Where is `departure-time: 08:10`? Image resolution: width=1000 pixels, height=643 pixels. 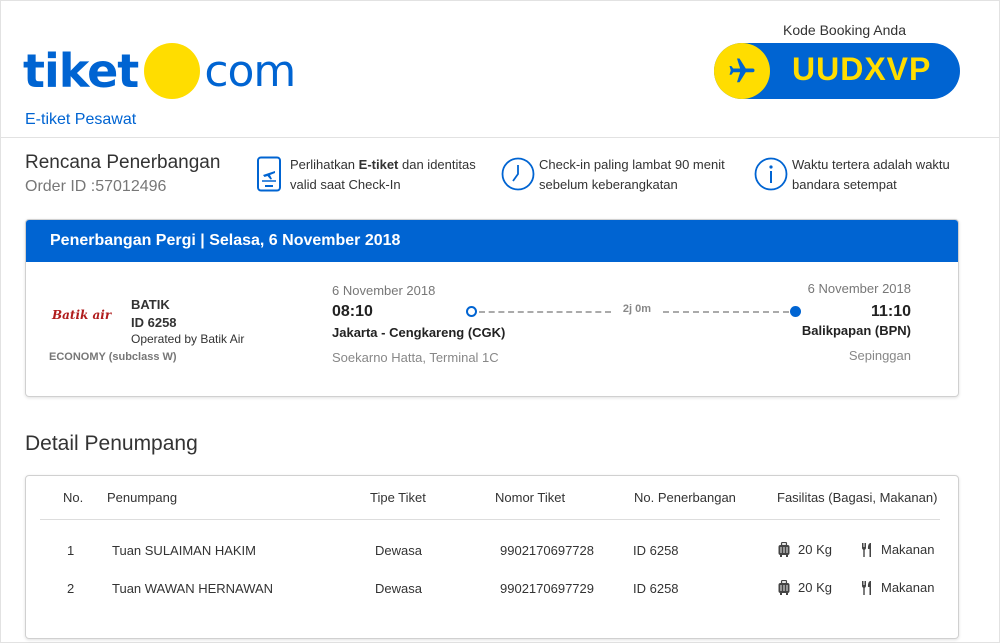
departure-time: 08:10 is located at coordinates (352, 311).